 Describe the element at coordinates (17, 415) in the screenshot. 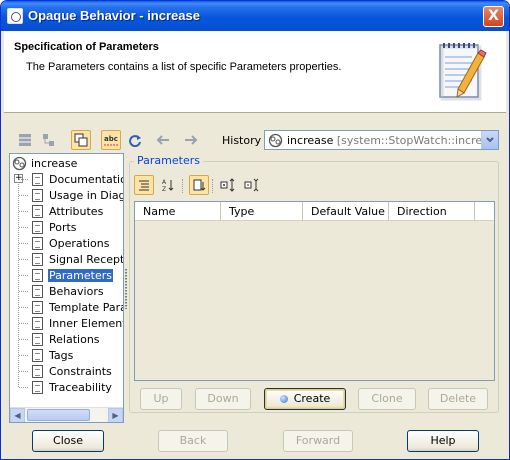

I see `scroll-left-icon: ◀` at that location.